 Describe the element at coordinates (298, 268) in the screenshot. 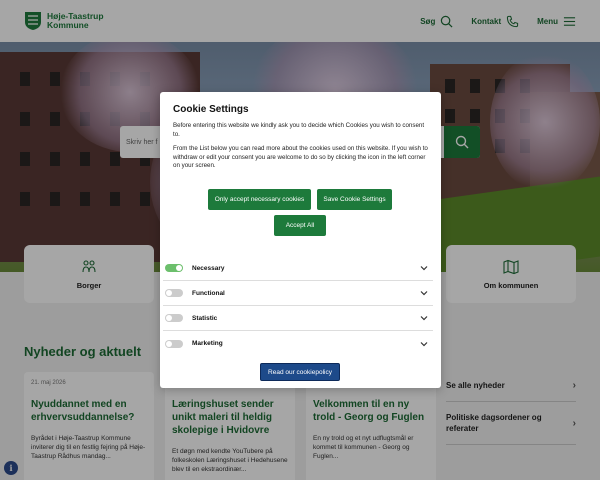

I see `cookie-category-necessary: Necessary` at that location.